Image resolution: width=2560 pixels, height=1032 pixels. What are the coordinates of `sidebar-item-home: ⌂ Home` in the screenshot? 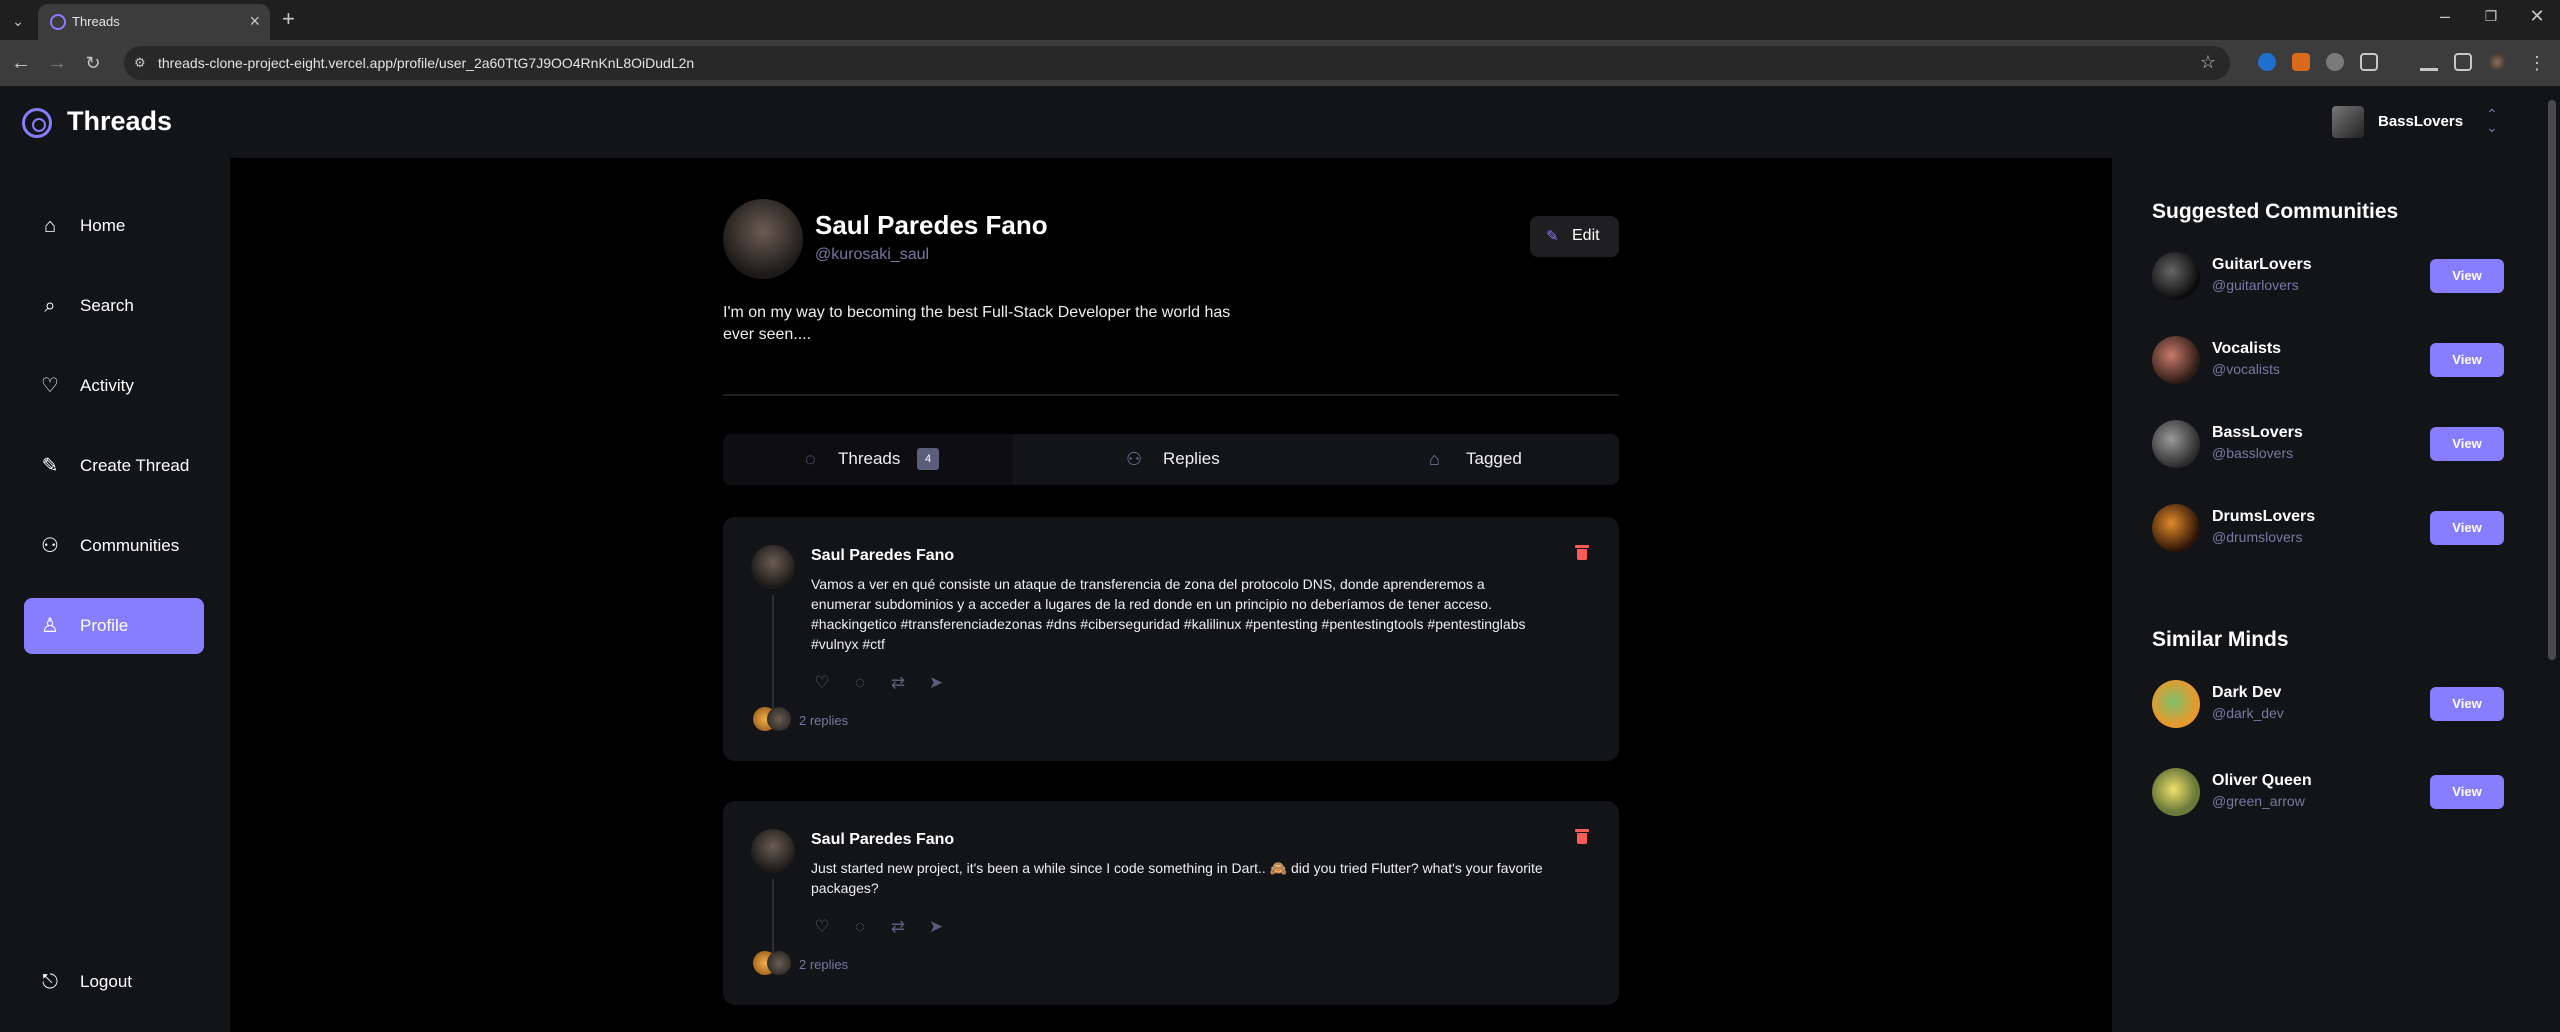 It's located at (114, 226).